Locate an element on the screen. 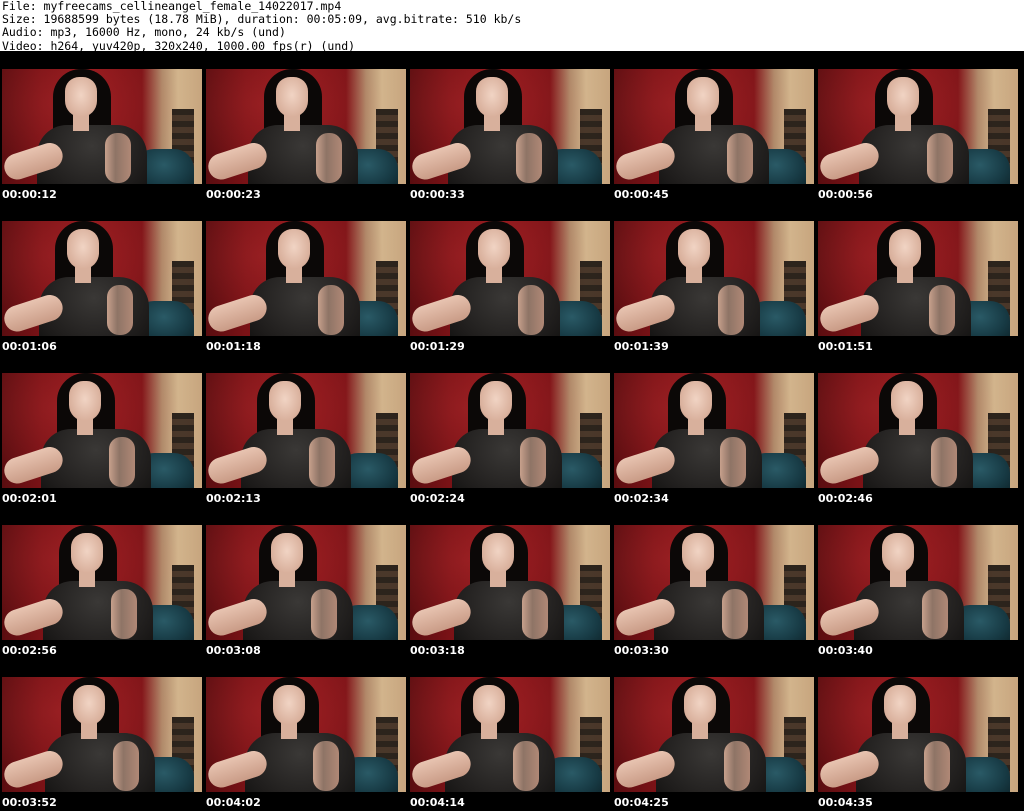 Image resolution: width=1024 pixels, height=811 pixels. thumbnail-timestamp: 00:01:06 is located at coordinates (29, 346).